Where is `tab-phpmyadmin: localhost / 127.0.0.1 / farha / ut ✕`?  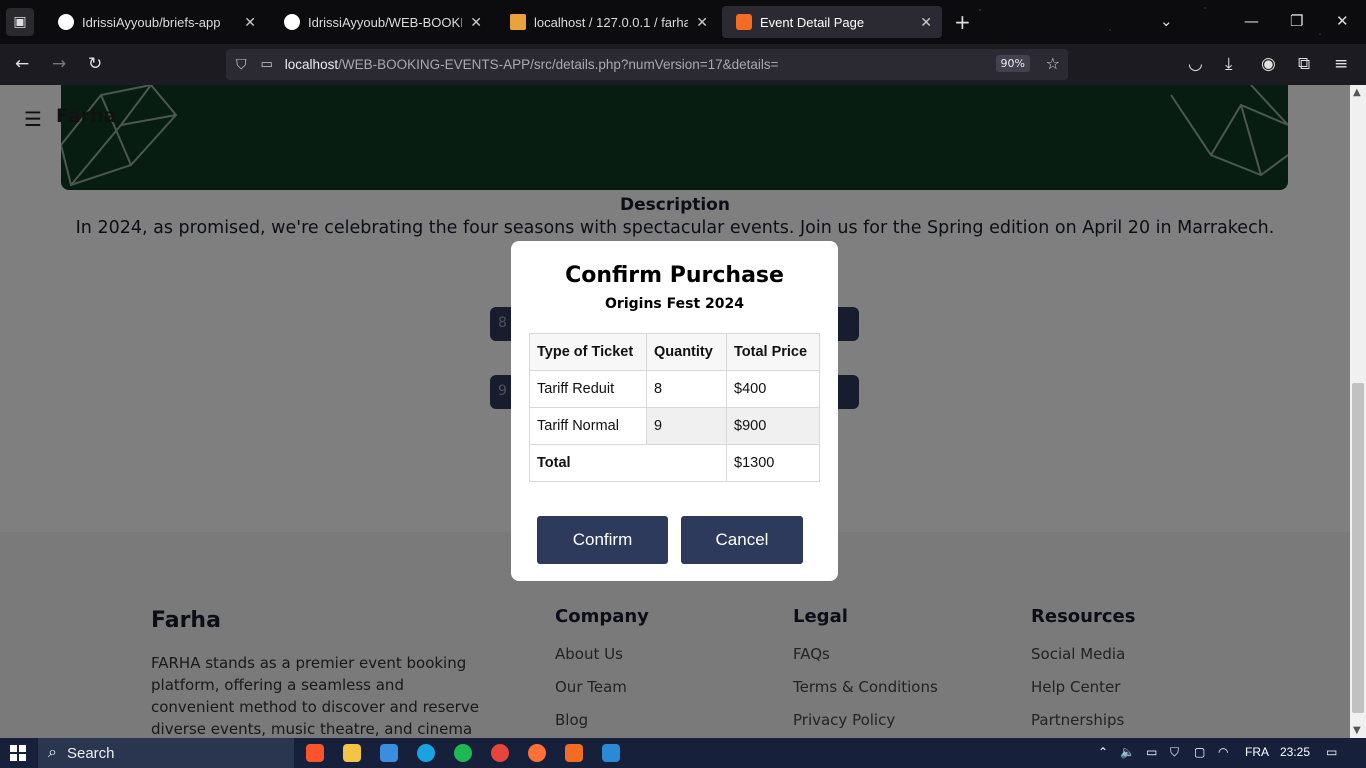 tab-phpmyadmin: localhost / 127.0.0.1 / farha / ut ✕ is located at coordinates (607, 22).